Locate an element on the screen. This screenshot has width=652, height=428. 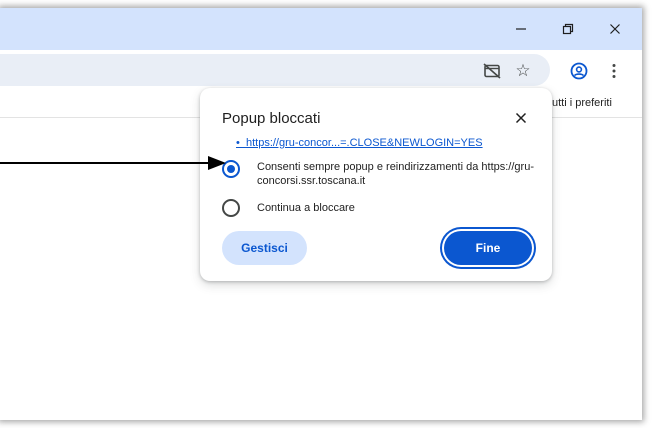
dialog-title: Popup bloccati is located at coordinates (271, 118).